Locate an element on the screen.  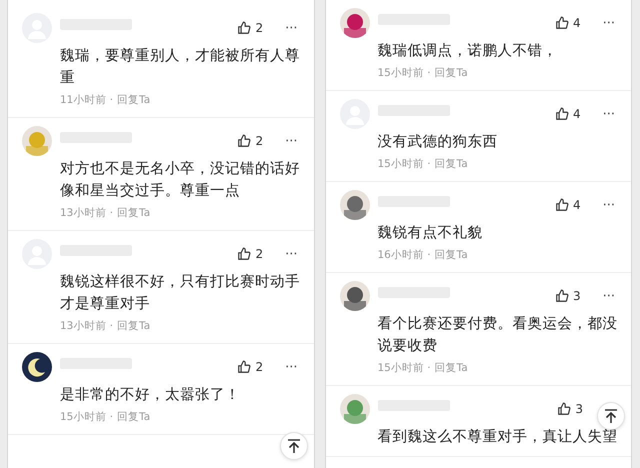
comment-text: 是非常的不好，太嚣张了！ is located at coordinates (150, 395).